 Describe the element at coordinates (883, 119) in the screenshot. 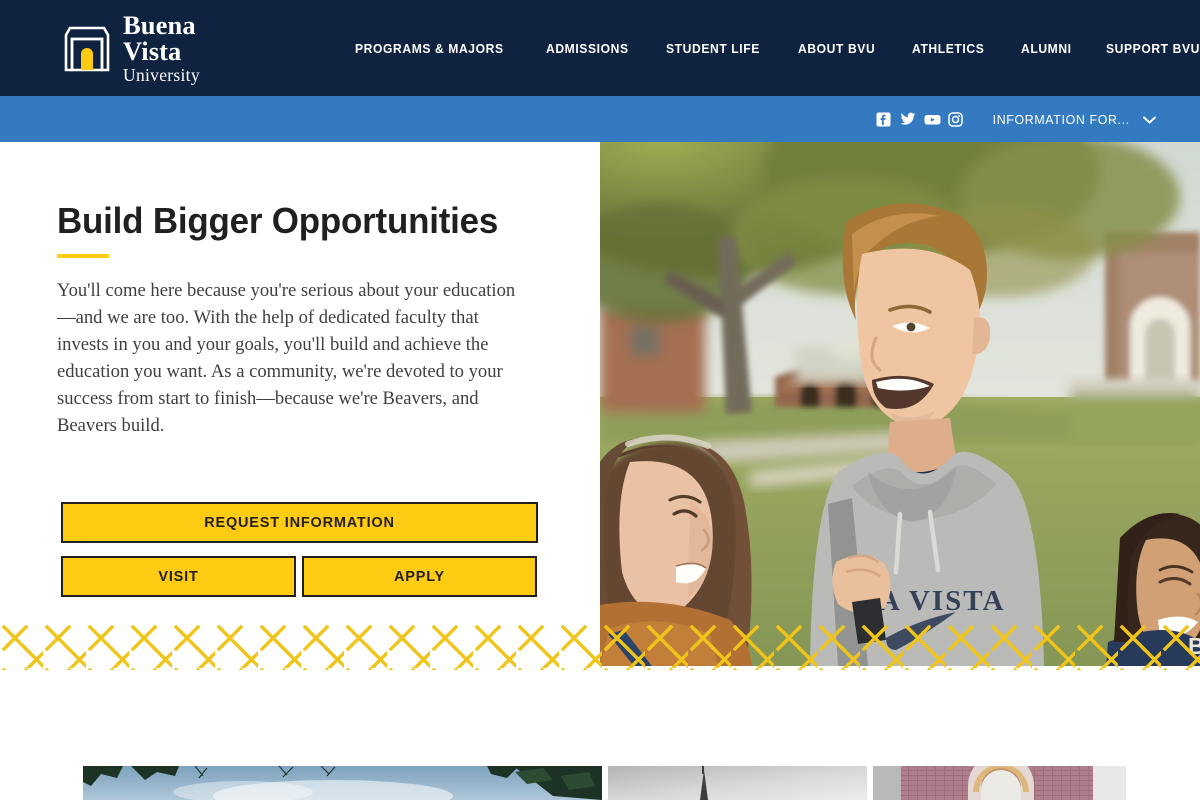

I see `facebook-icon` at that location.